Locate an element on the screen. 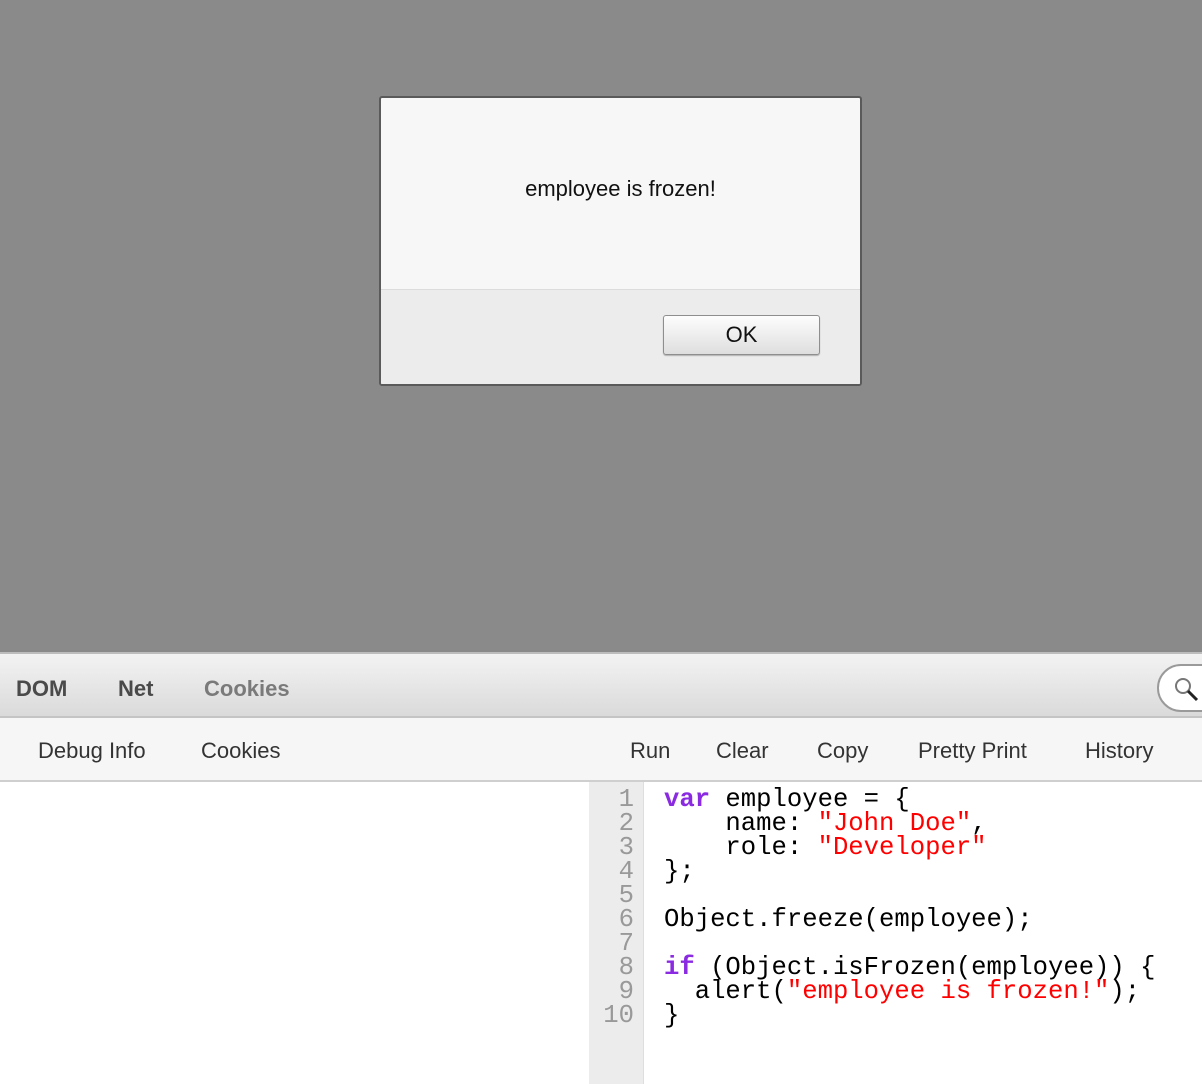 The image size is (1202, 1084). tab-dom: DOM is located at coordinates (41, 689).